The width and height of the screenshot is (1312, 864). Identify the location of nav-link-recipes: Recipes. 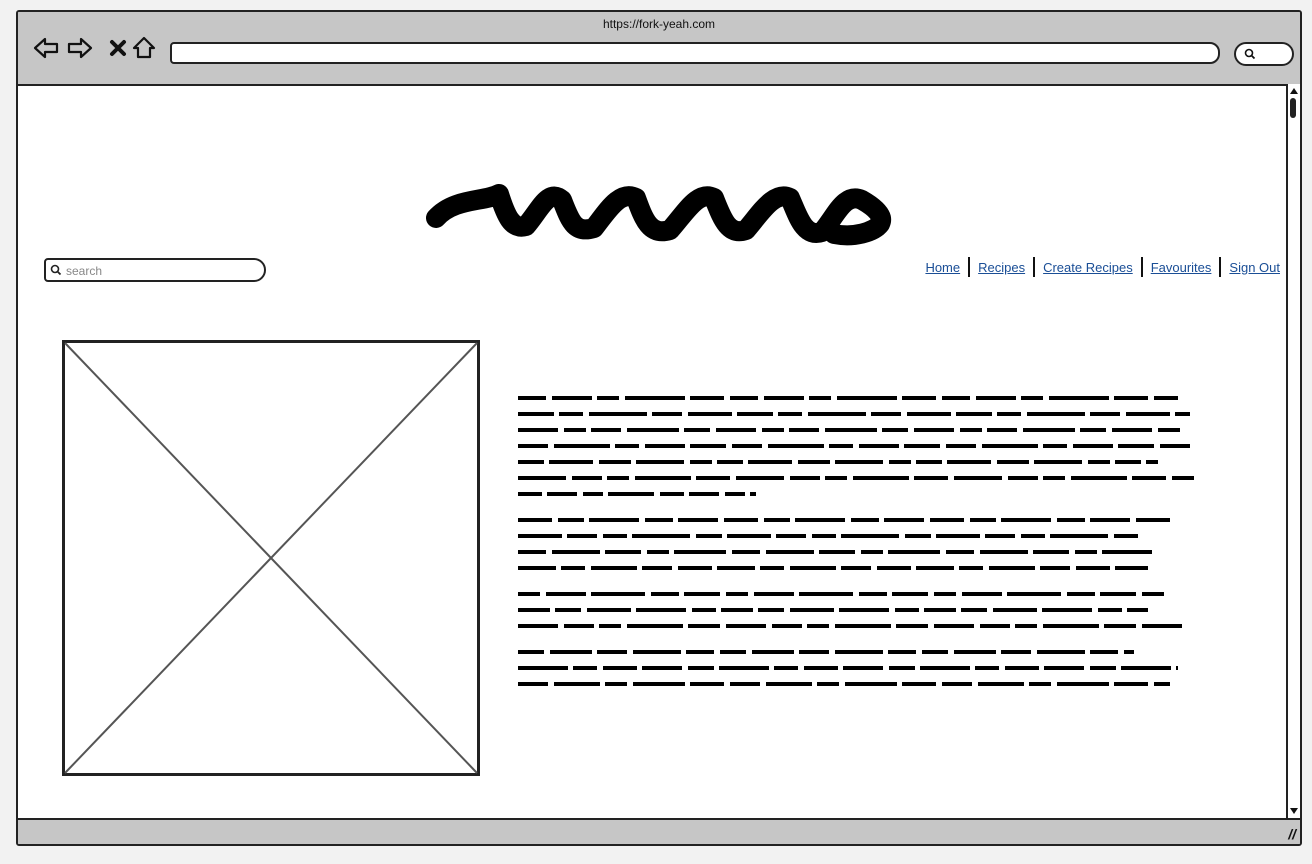
(1001, 267).